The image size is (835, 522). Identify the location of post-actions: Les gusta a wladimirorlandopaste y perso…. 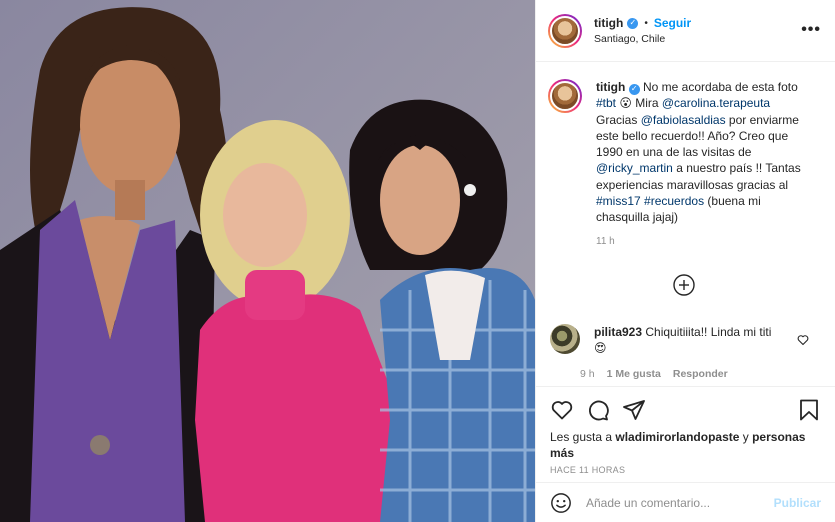
(685, 436).